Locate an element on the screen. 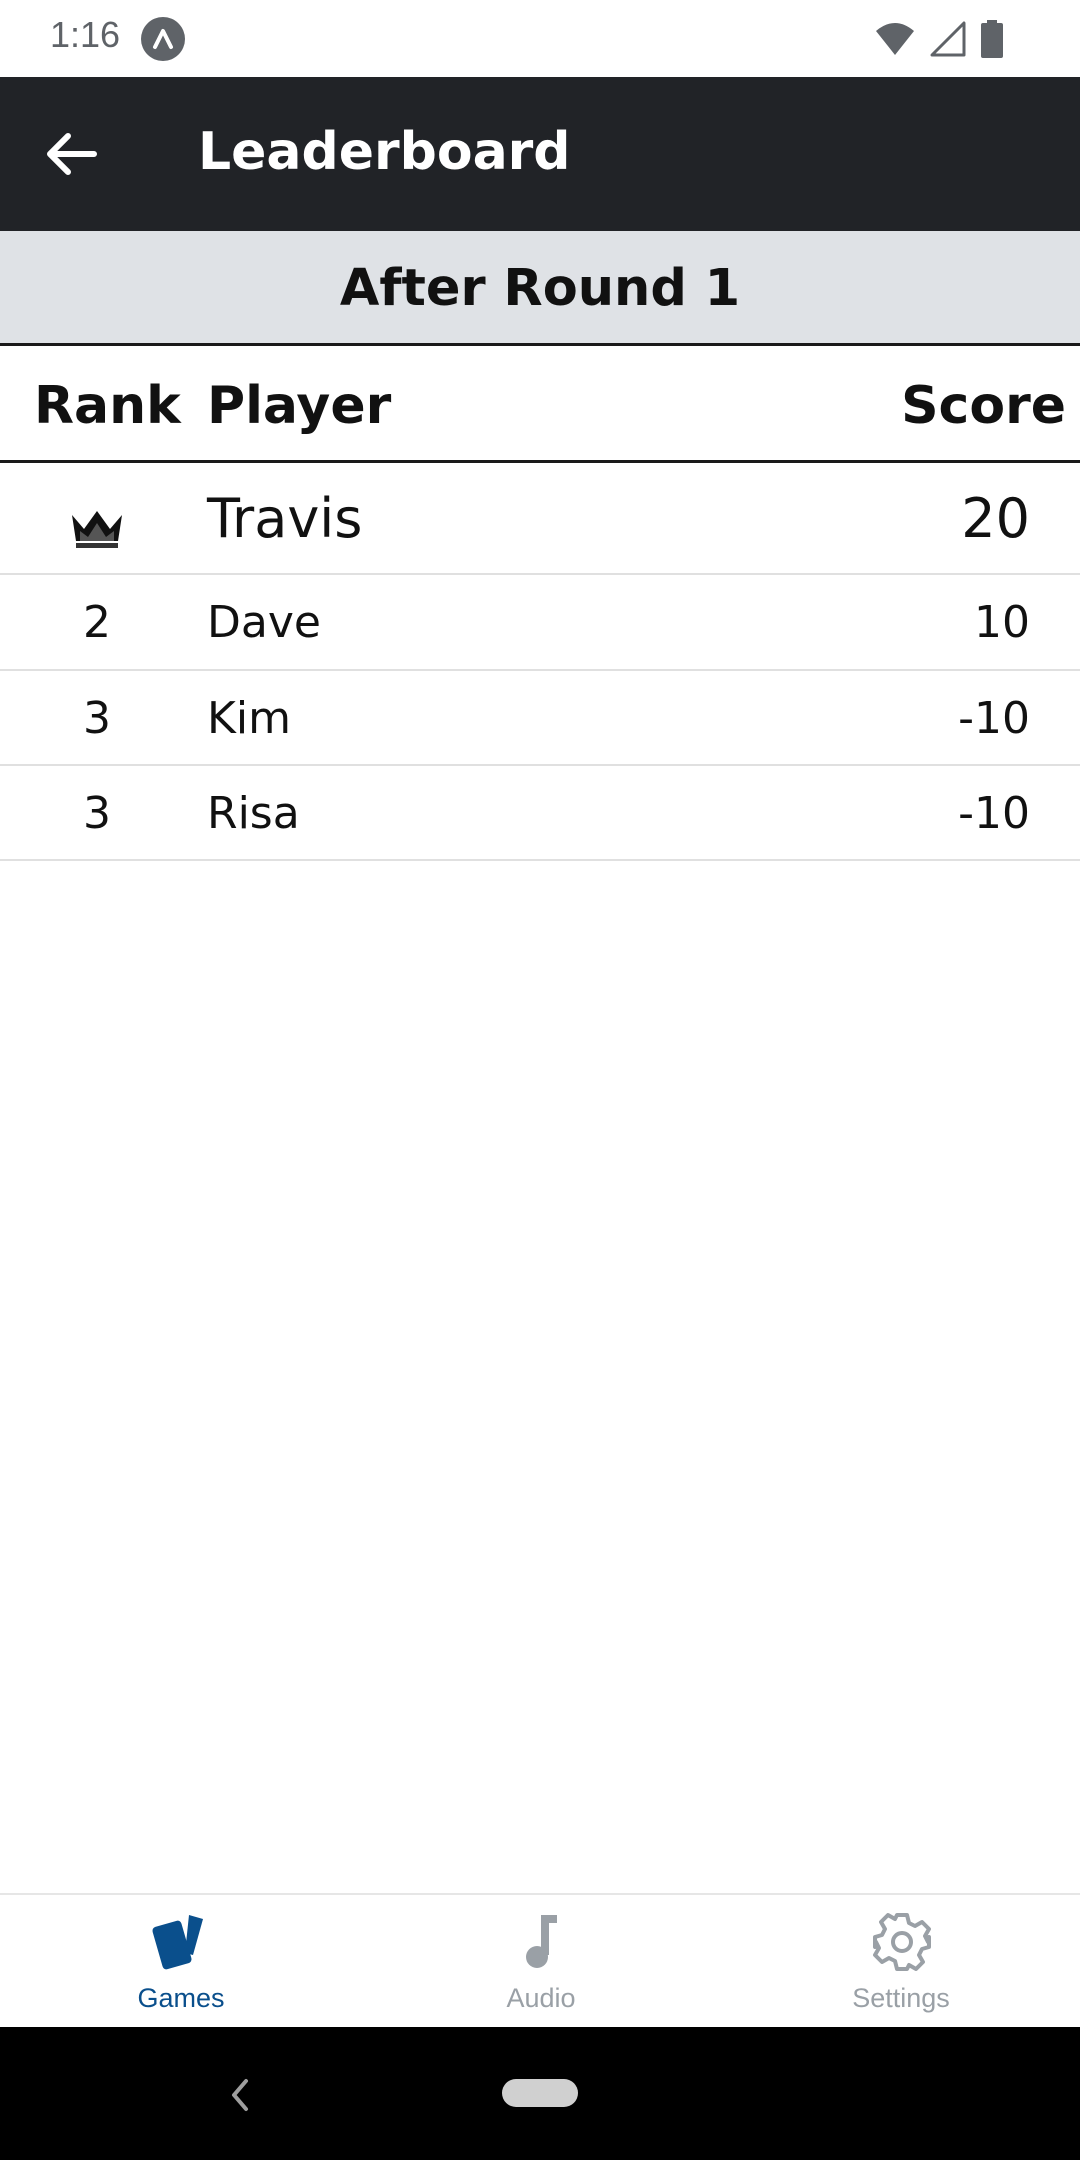  round-title: After Round 1 is located at coordinates (540, 288).